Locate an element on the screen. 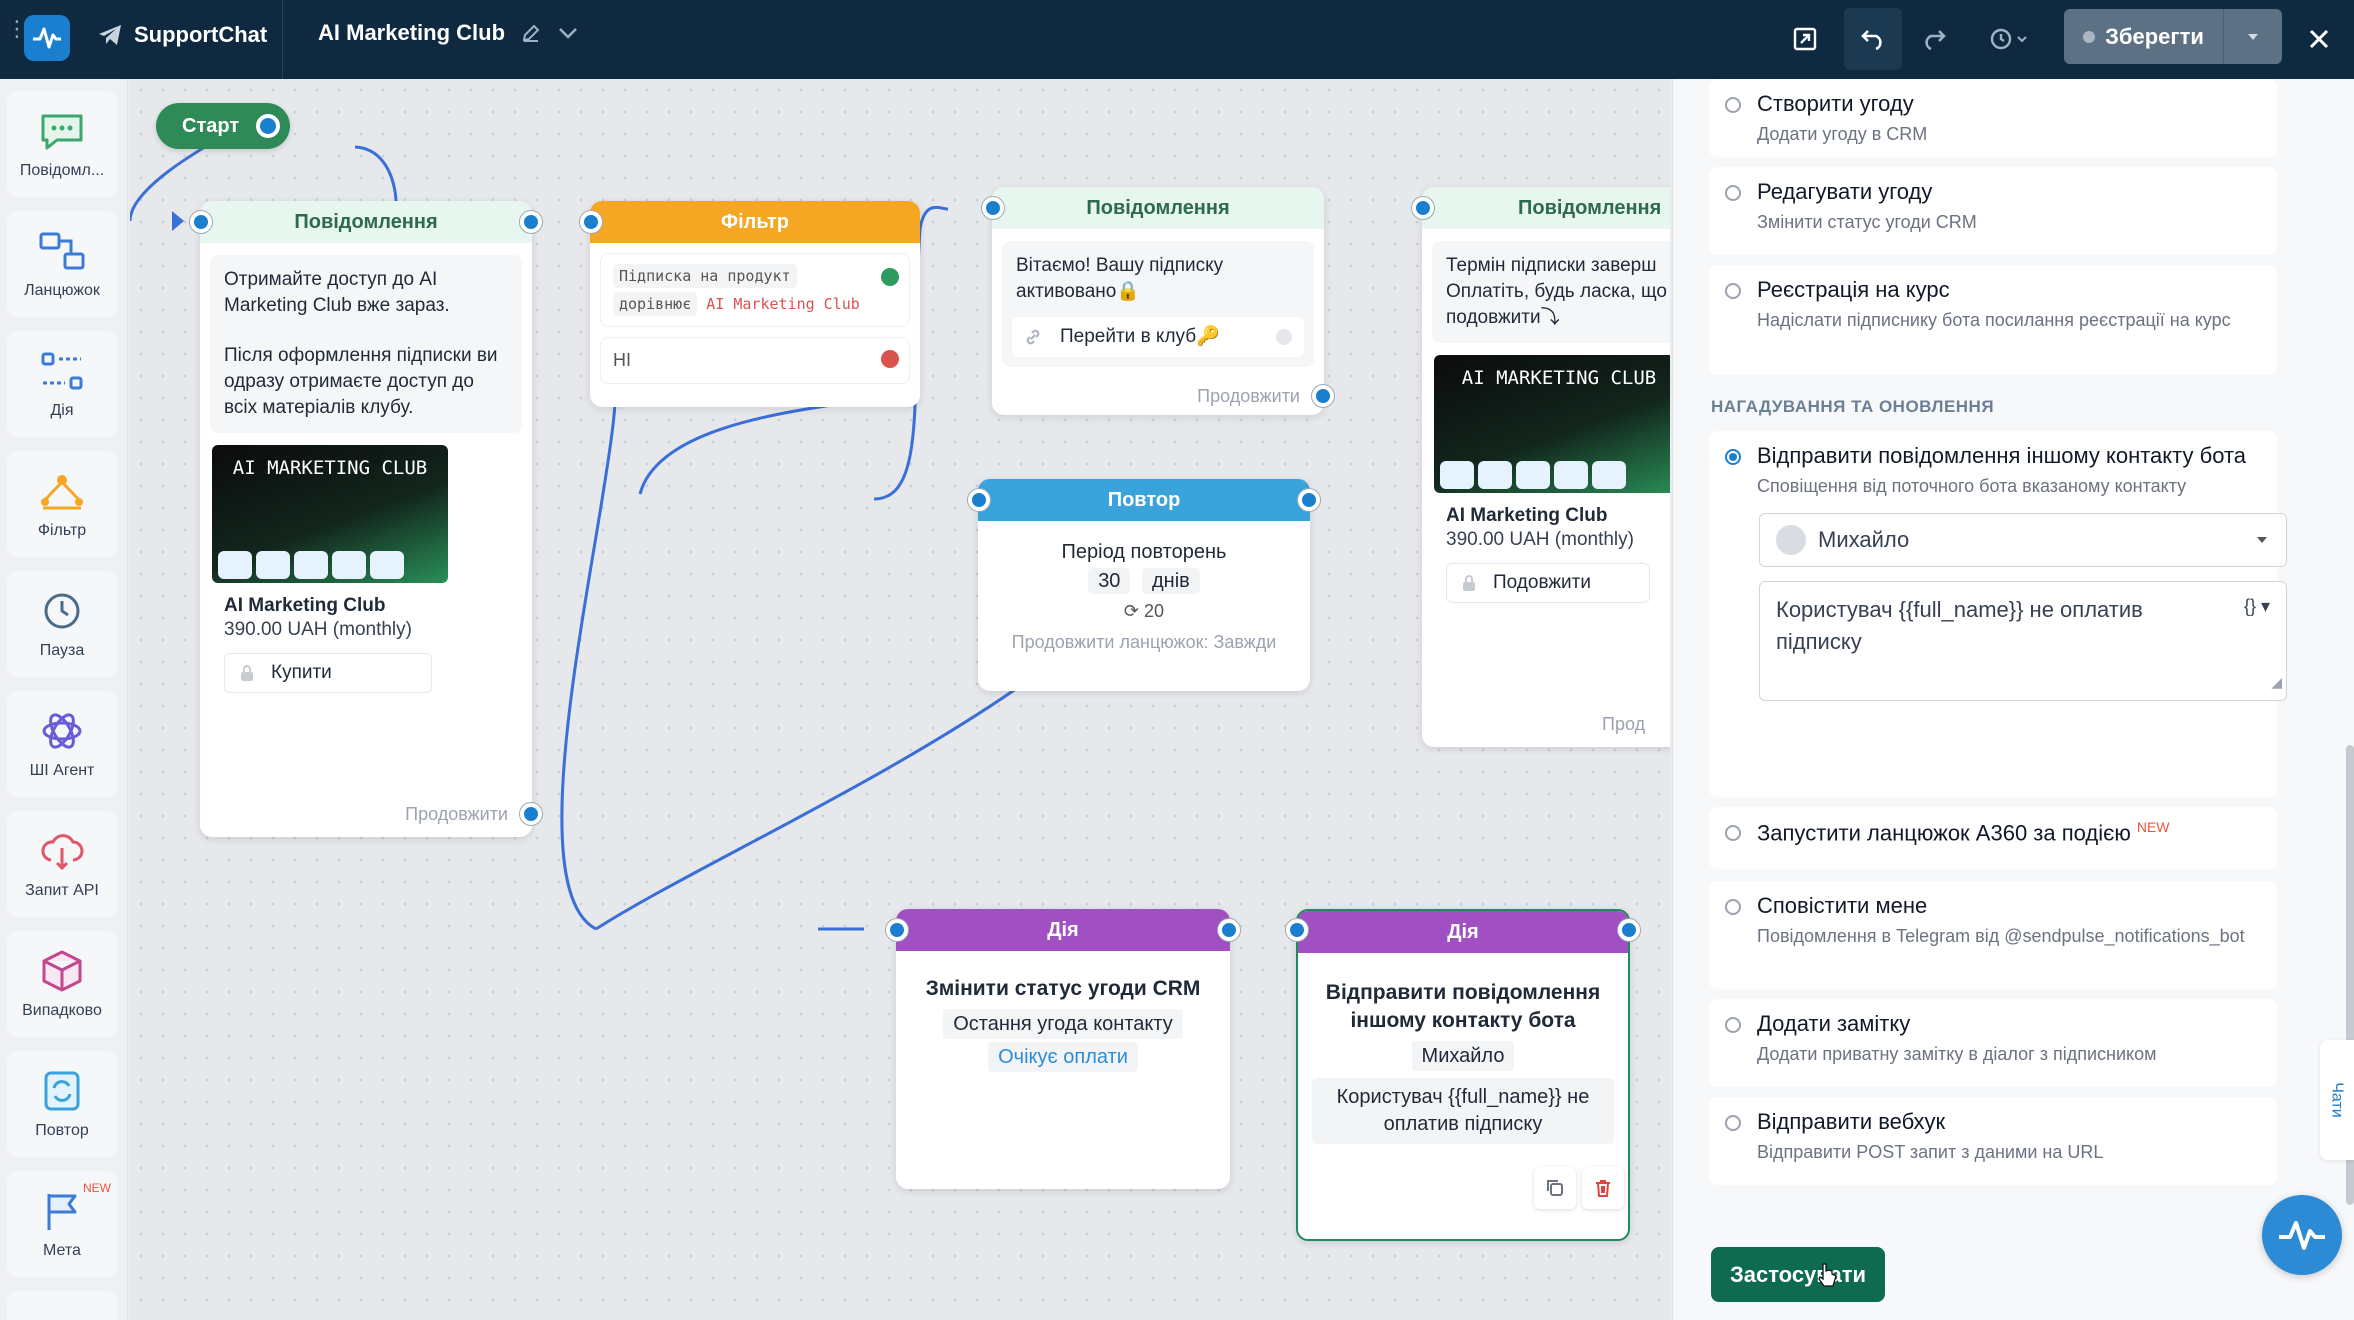 This screenshot has width=2354, height=1320. redo-icon is located at coordinates (1935, 40).